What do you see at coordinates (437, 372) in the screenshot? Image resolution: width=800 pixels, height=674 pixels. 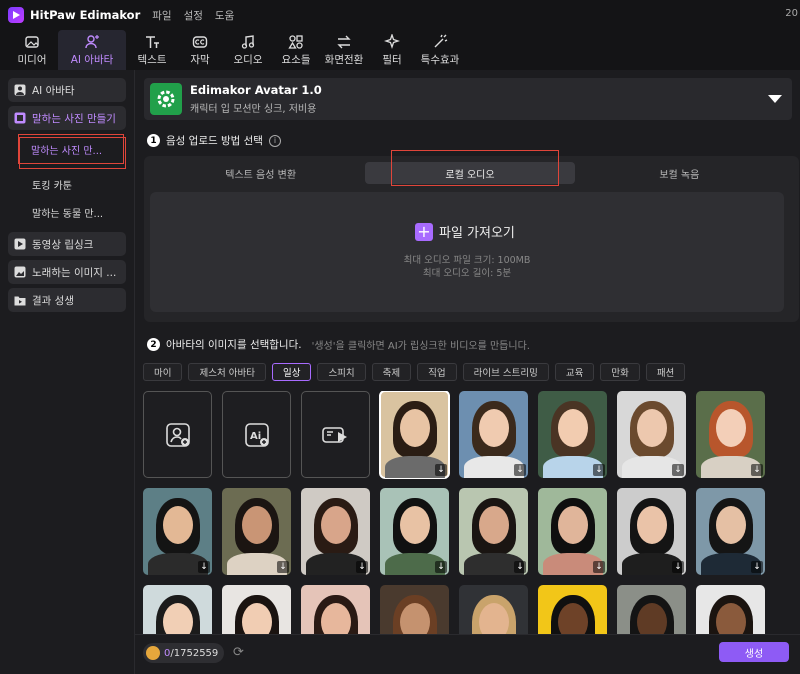 I see `category-tab: 직업` at bounding box center [437, 372].